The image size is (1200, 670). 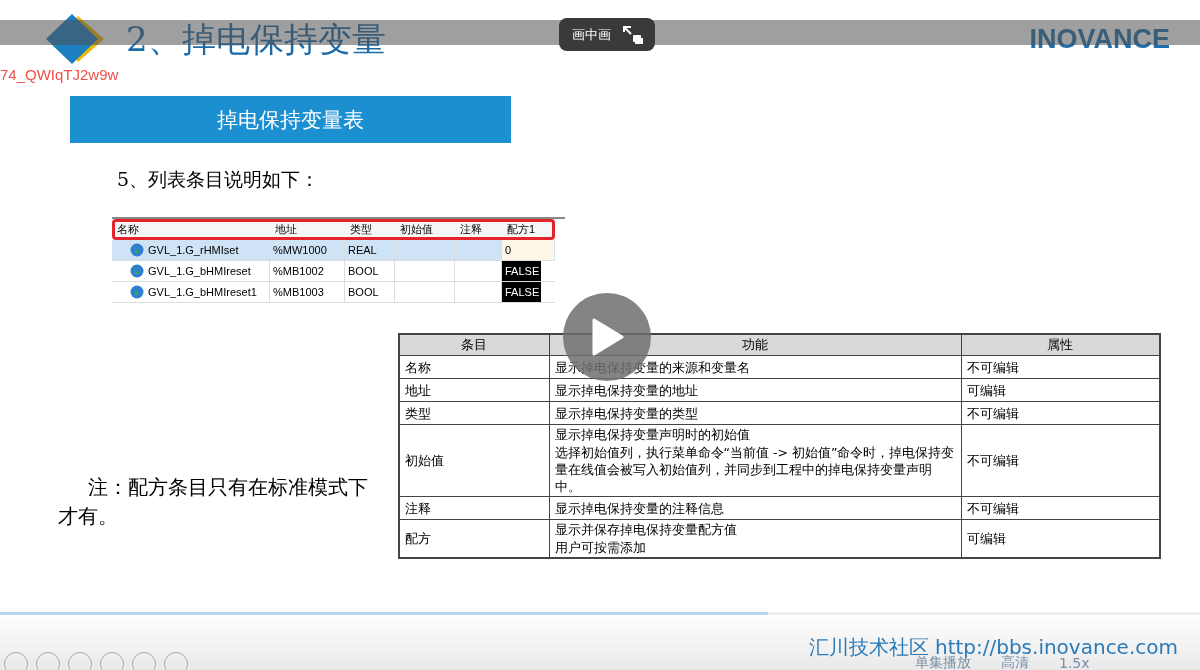 What do you see at coordinates (202, 292) in the screenshot?
I see `table-cell: GVL_1.G_bHMIreset1` at bounding box center [202, 292].